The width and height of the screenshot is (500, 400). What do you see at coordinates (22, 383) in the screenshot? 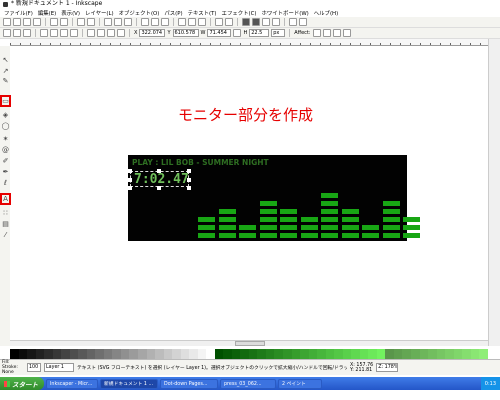
I see `start-button: スタート` at bounding box center [22, 383].